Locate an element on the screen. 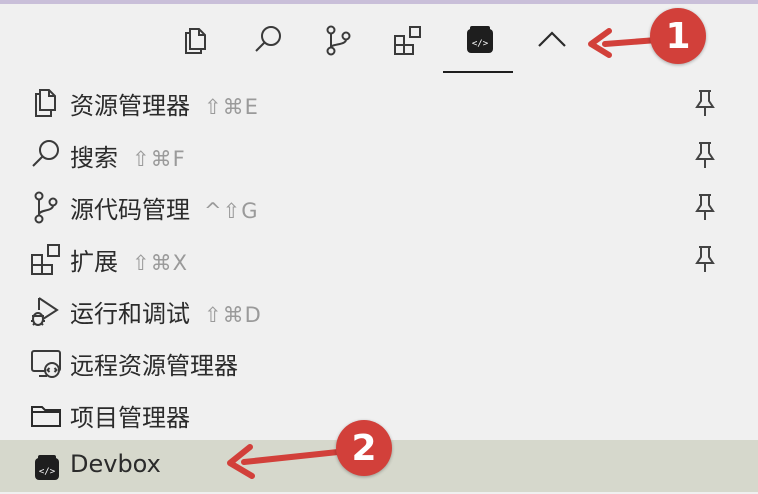  menu-item-label: 项目管理器 is located at coordinates (130, 418).